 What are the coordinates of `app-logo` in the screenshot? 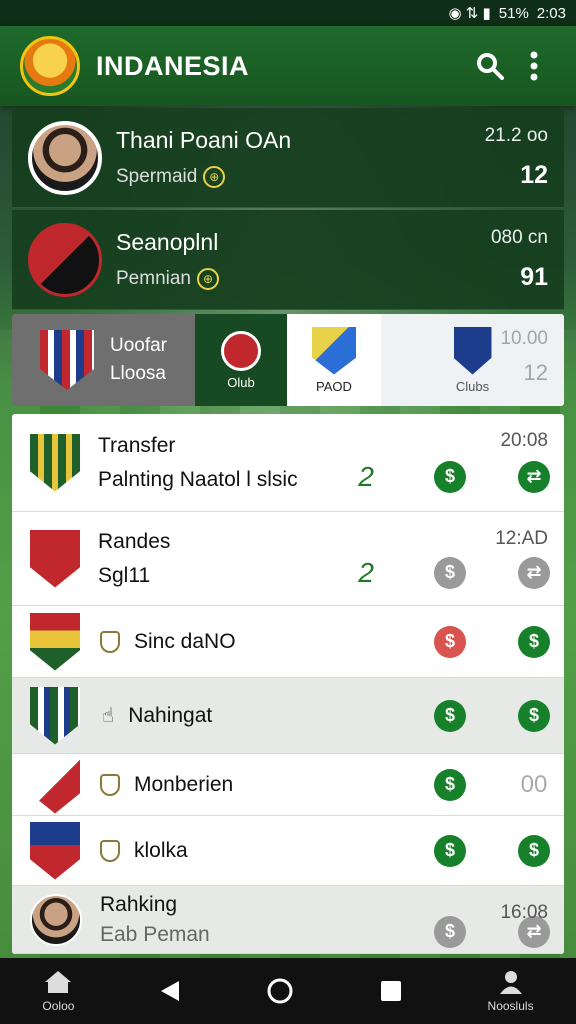 It's located at (50, 66).